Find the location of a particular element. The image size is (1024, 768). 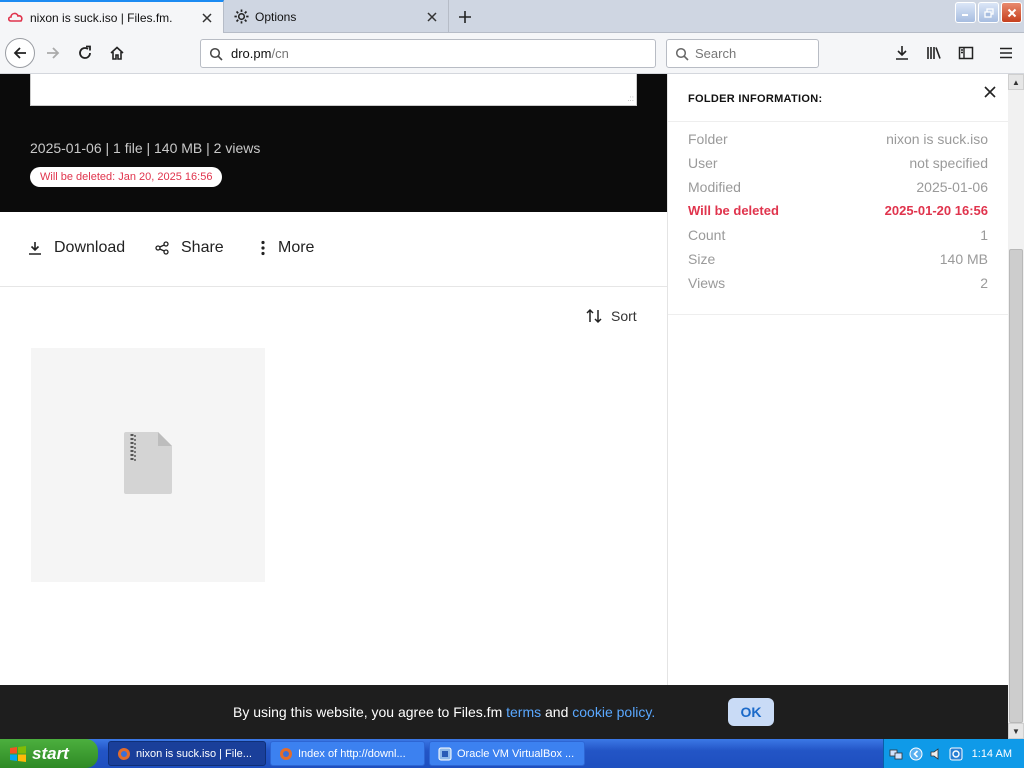

download-button: Download is located at coordinates (76, 248).